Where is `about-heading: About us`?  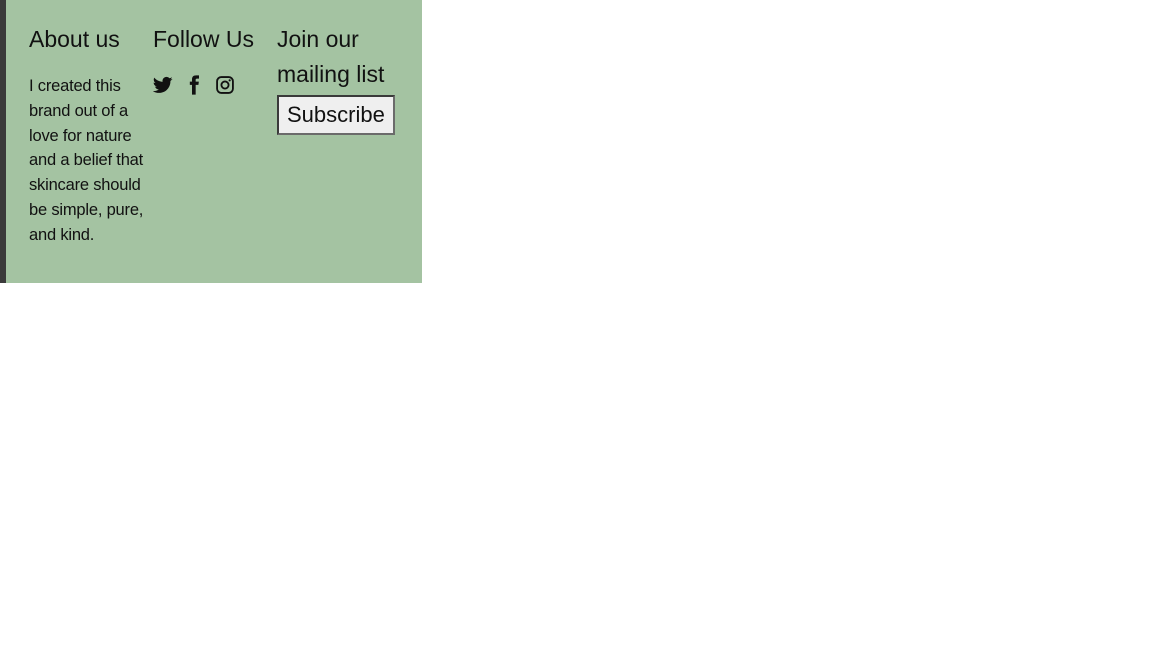 about-heading: About us is located at coordinates (74, 39).